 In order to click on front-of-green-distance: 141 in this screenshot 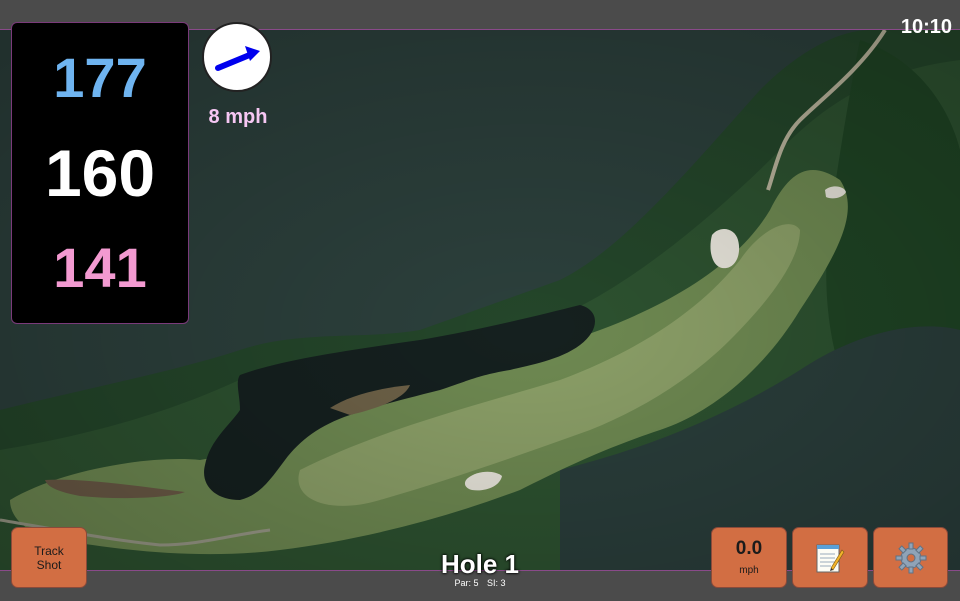, I will do `click(100, 267)`.